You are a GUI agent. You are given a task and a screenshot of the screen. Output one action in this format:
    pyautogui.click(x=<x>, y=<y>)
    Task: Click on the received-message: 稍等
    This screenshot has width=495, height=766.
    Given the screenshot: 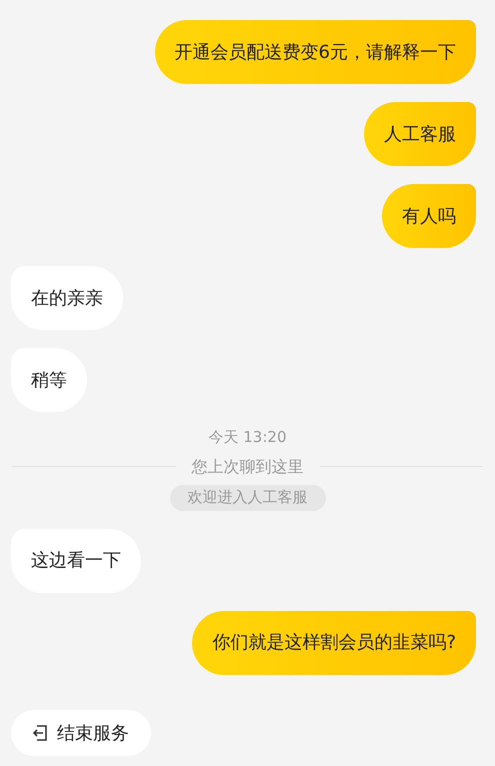 What is the action you would take?
    pyautogui.click(x=49, y=380)
    